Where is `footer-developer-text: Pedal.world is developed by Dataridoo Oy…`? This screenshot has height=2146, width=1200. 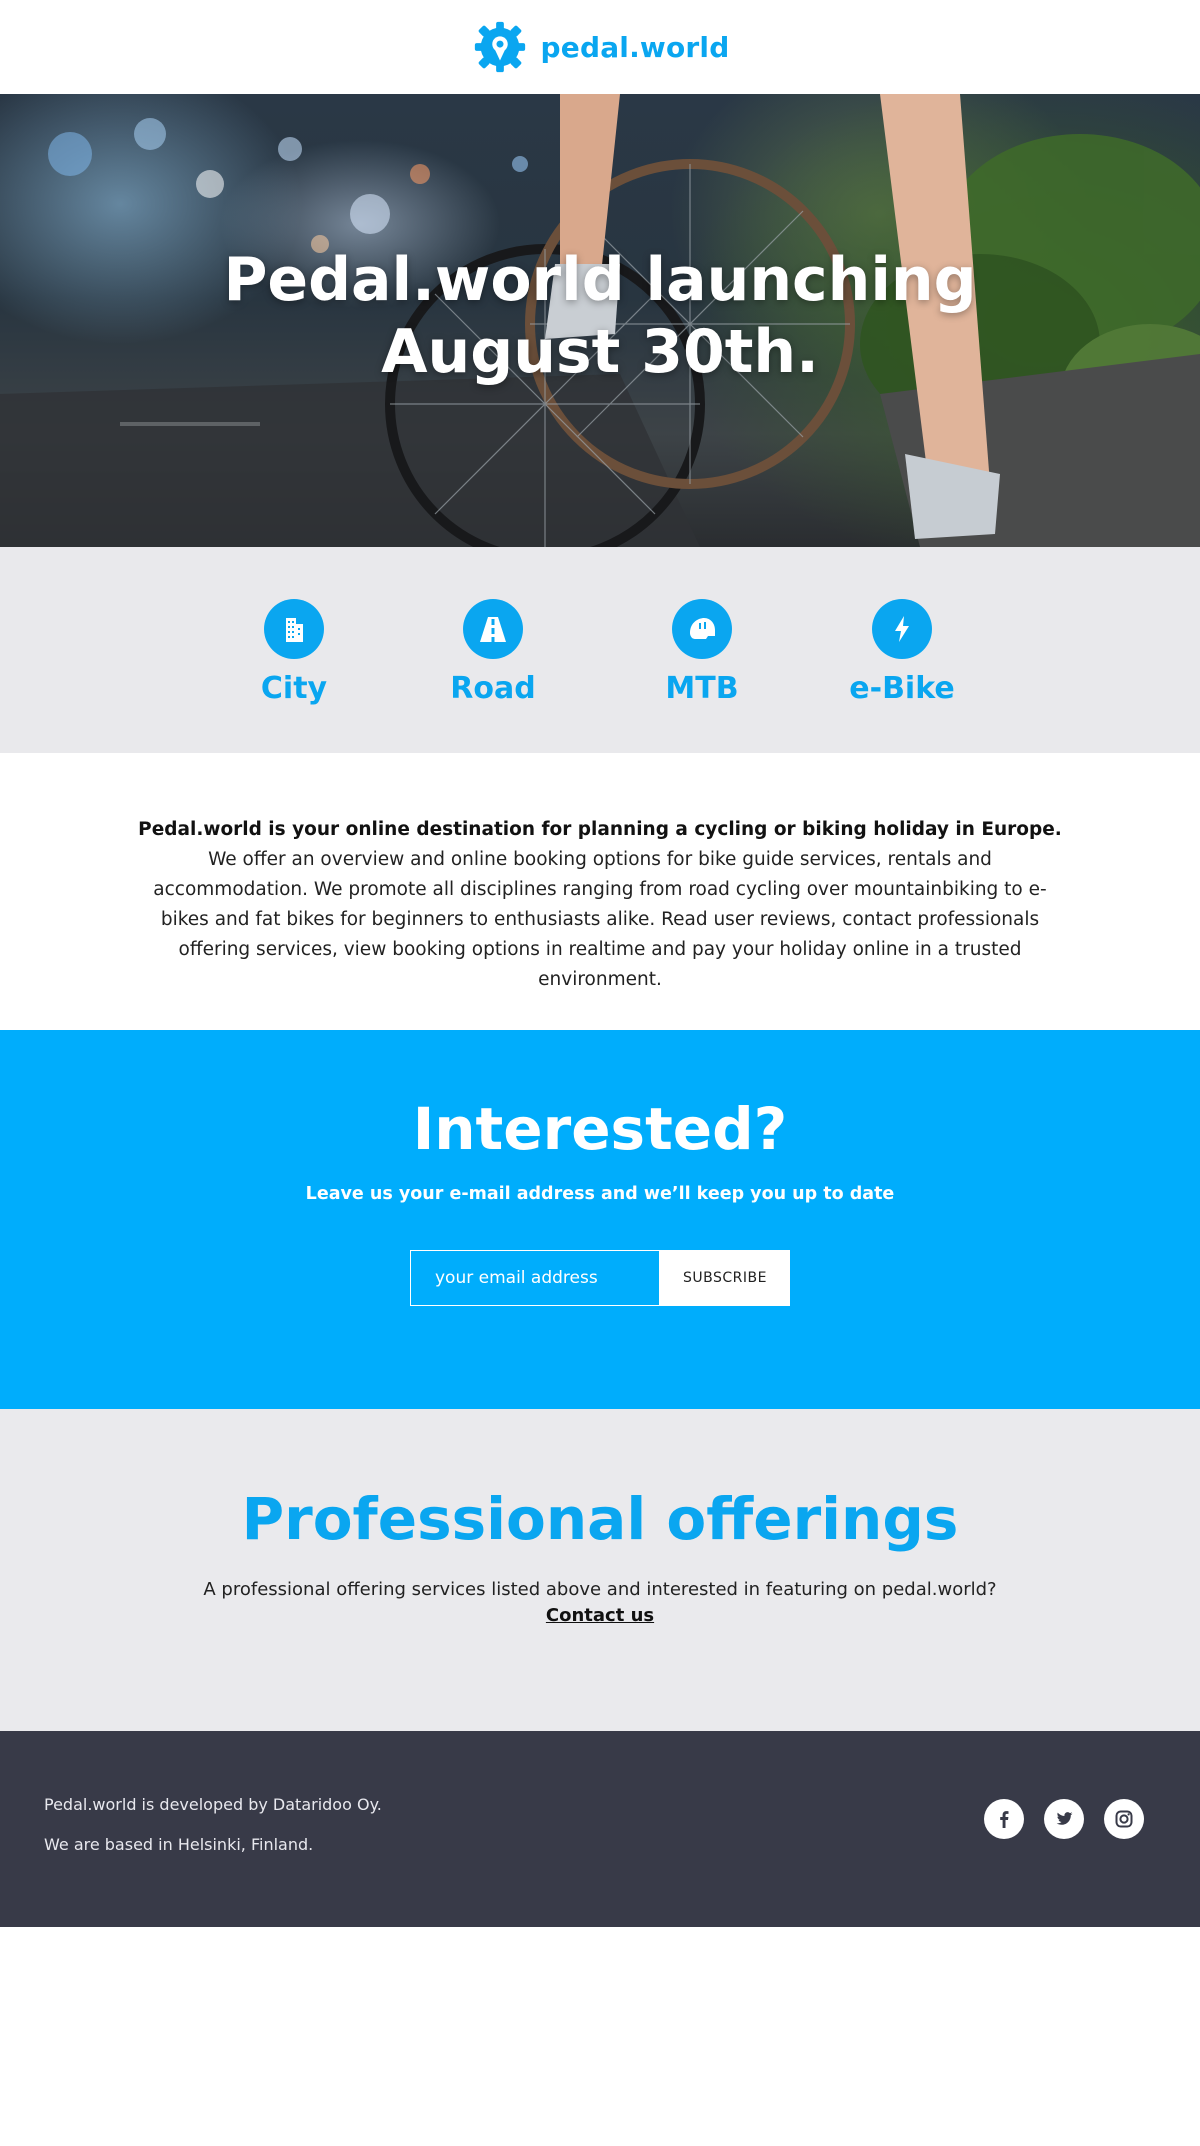 footer-developer-text: Pedal.world is developed by Dataridoo Oy… is located at coordinates (213, 1804).